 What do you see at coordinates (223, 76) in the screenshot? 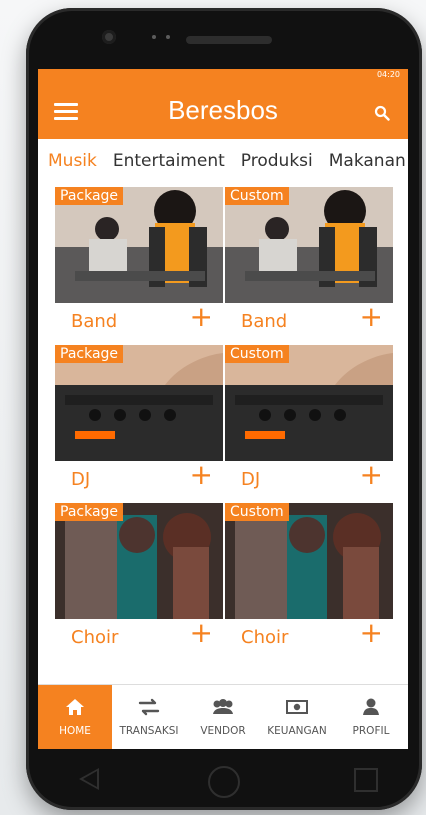
I see `status-bar: 04:20` at bounding box center [223, 76].